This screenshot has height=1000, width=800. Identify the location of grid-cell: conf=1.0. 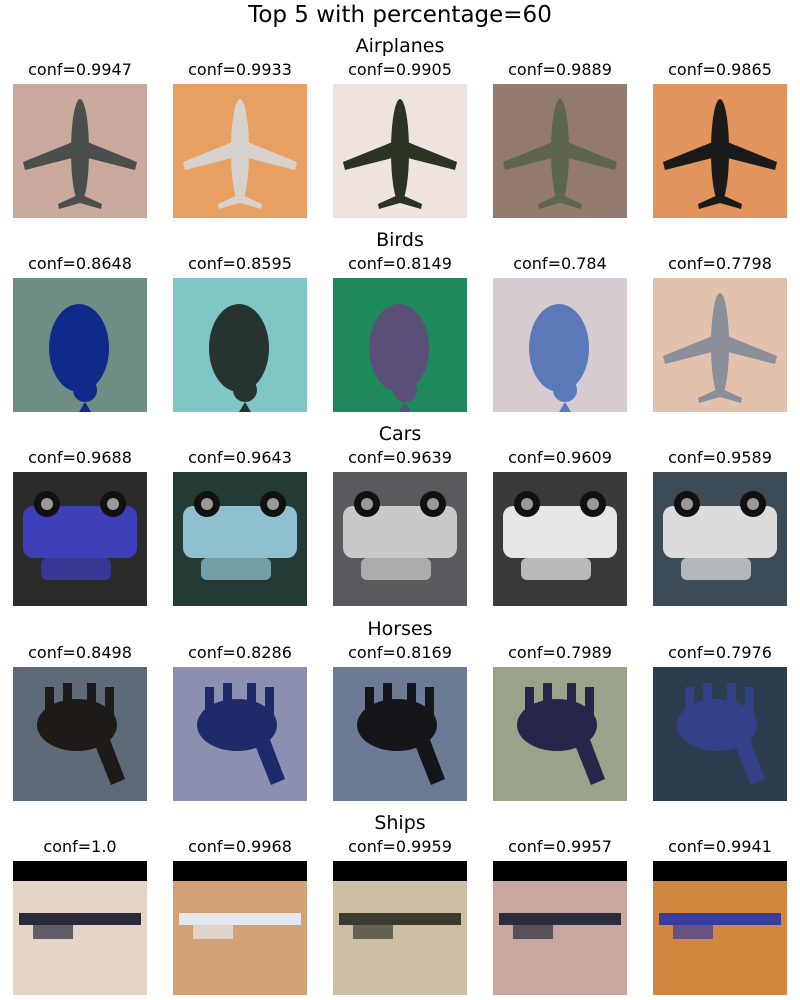
(80, 916).